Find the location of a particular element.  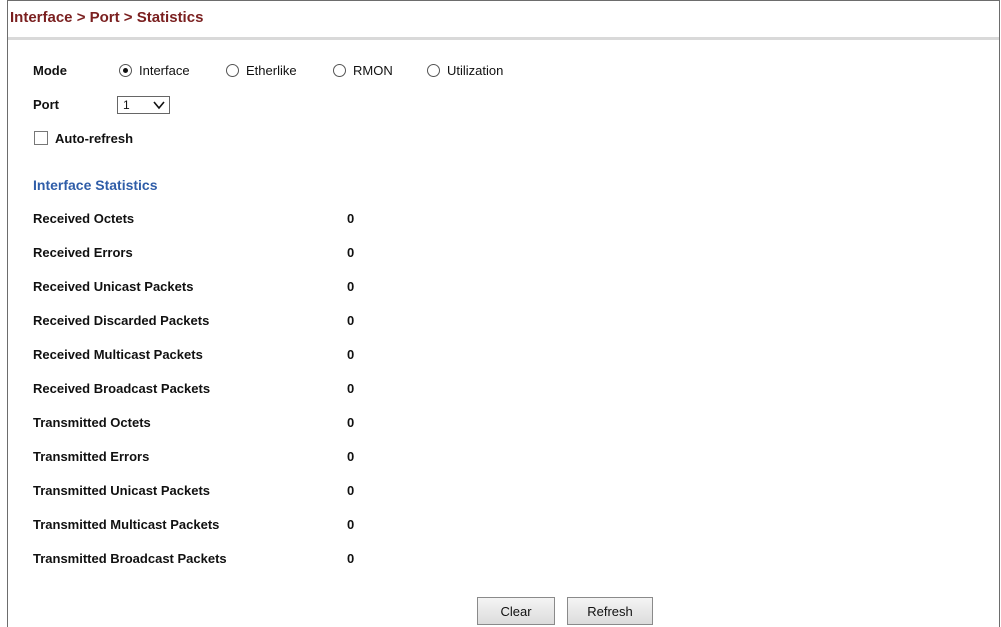

radio-utilization is located at coordinates (433, 70).